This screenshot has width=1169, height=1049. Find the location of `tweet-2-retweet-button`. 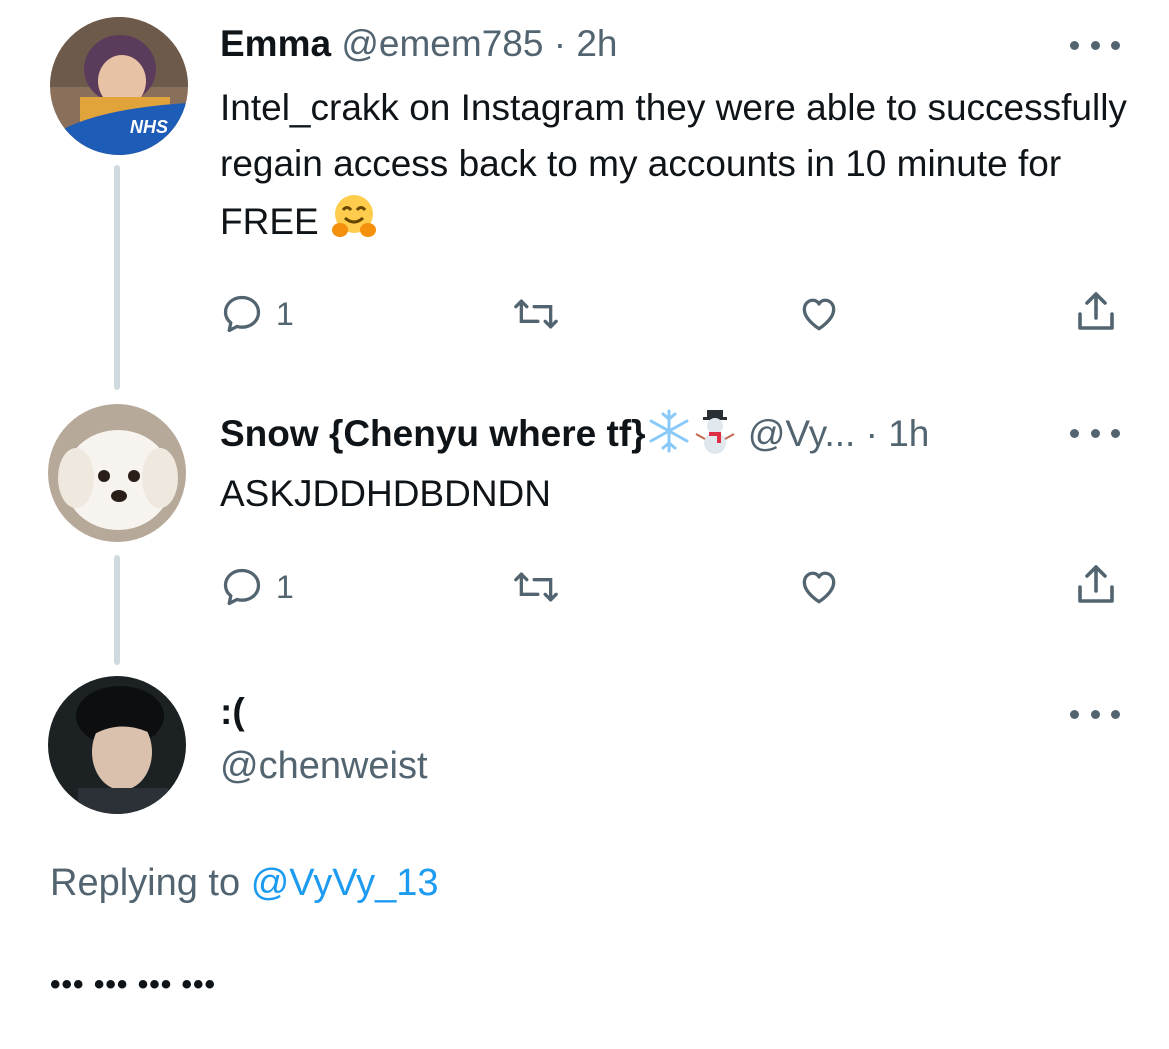

tweet-2-retweet-button is located at coordinates (536, 587).